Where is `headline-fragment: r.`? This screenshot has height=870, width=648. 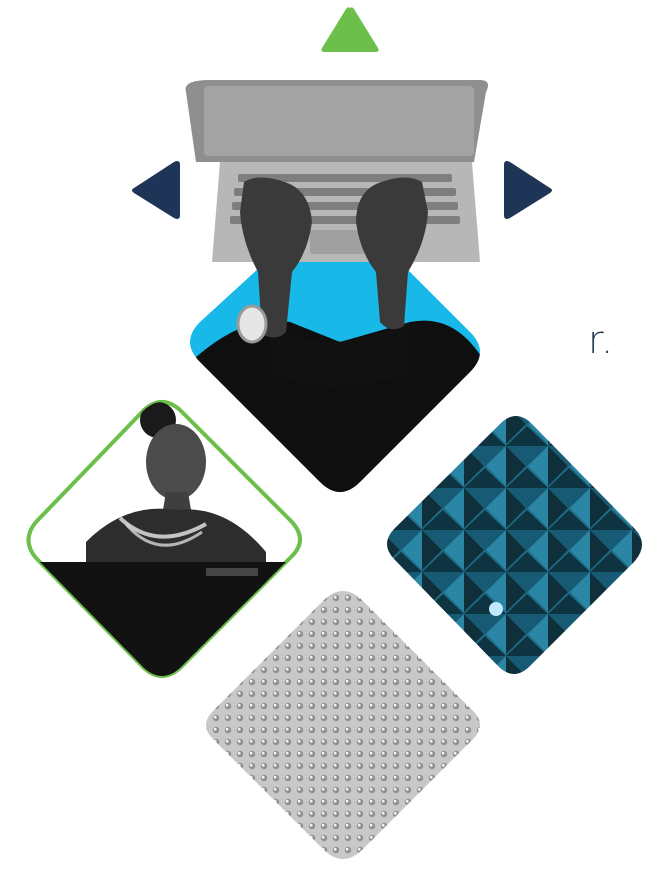
headline-fragment: r. is located at coordinates (601, 340).